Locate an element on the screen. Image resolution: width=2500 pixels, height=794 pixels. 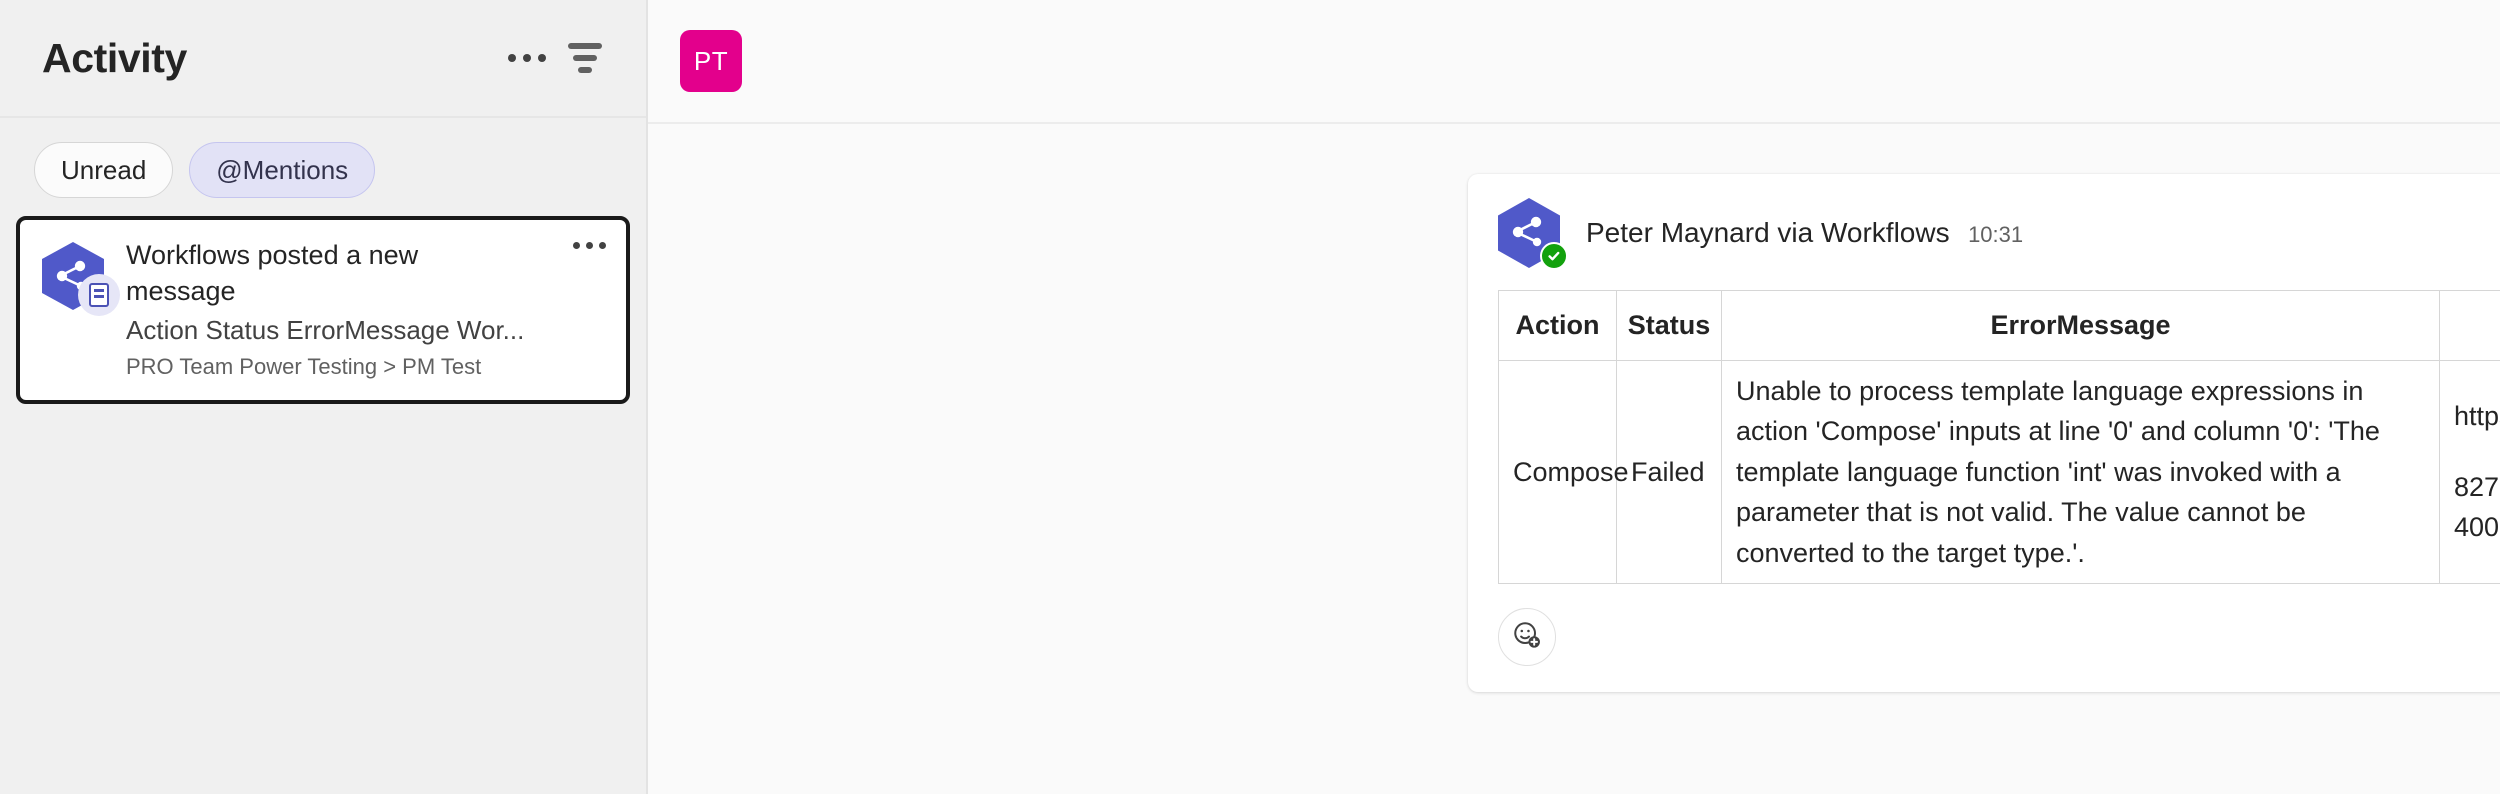
message-badge-icon is located at coordinates (99, 295).